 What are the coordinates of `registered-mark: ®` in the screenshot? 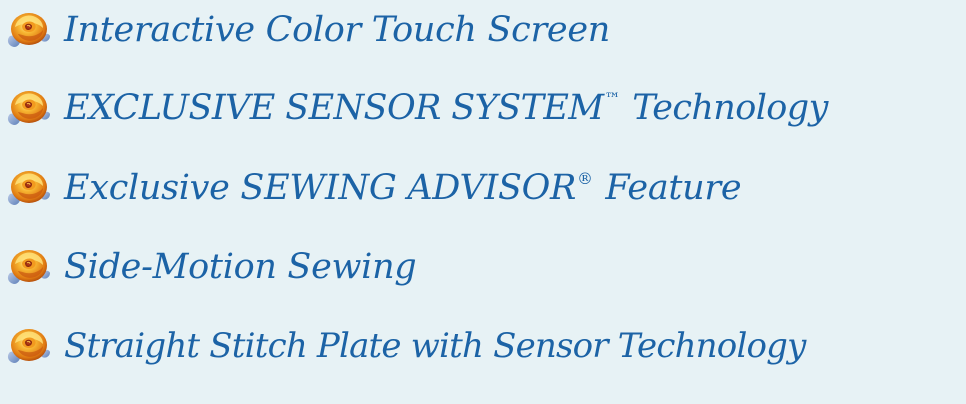 It's located at (585, 178).